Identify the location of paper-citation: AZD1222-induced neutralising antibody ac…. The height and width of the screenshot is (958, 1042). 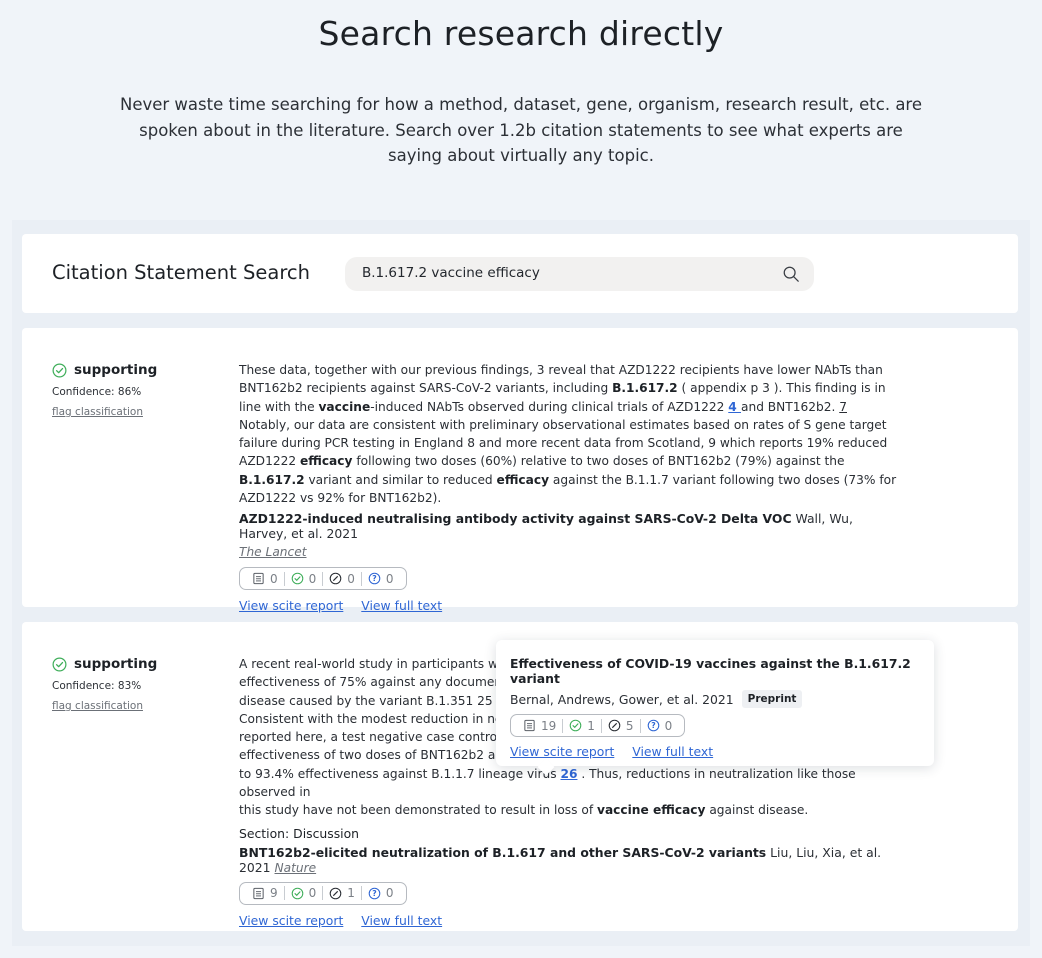
(569, 526).